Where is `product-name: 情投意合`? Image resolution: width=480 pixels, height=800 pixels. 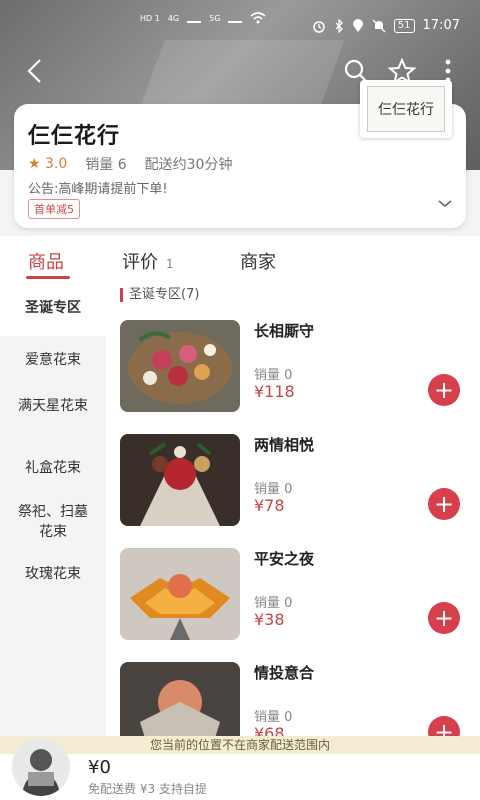 product-name: 情投意合 is located at coordinates (284, 673).